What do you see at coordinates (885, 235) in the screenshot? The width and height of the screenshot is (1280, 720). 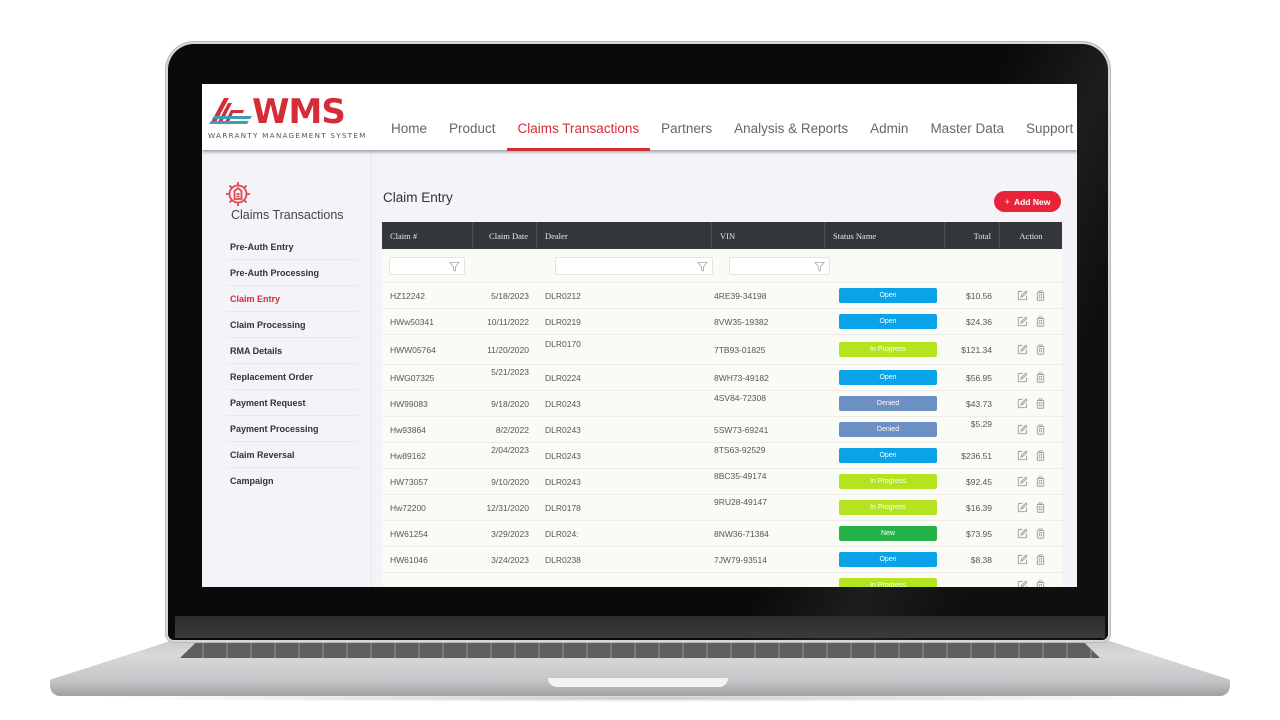 I see `column-header-status: Status Name` at bounding box center [885, 235].